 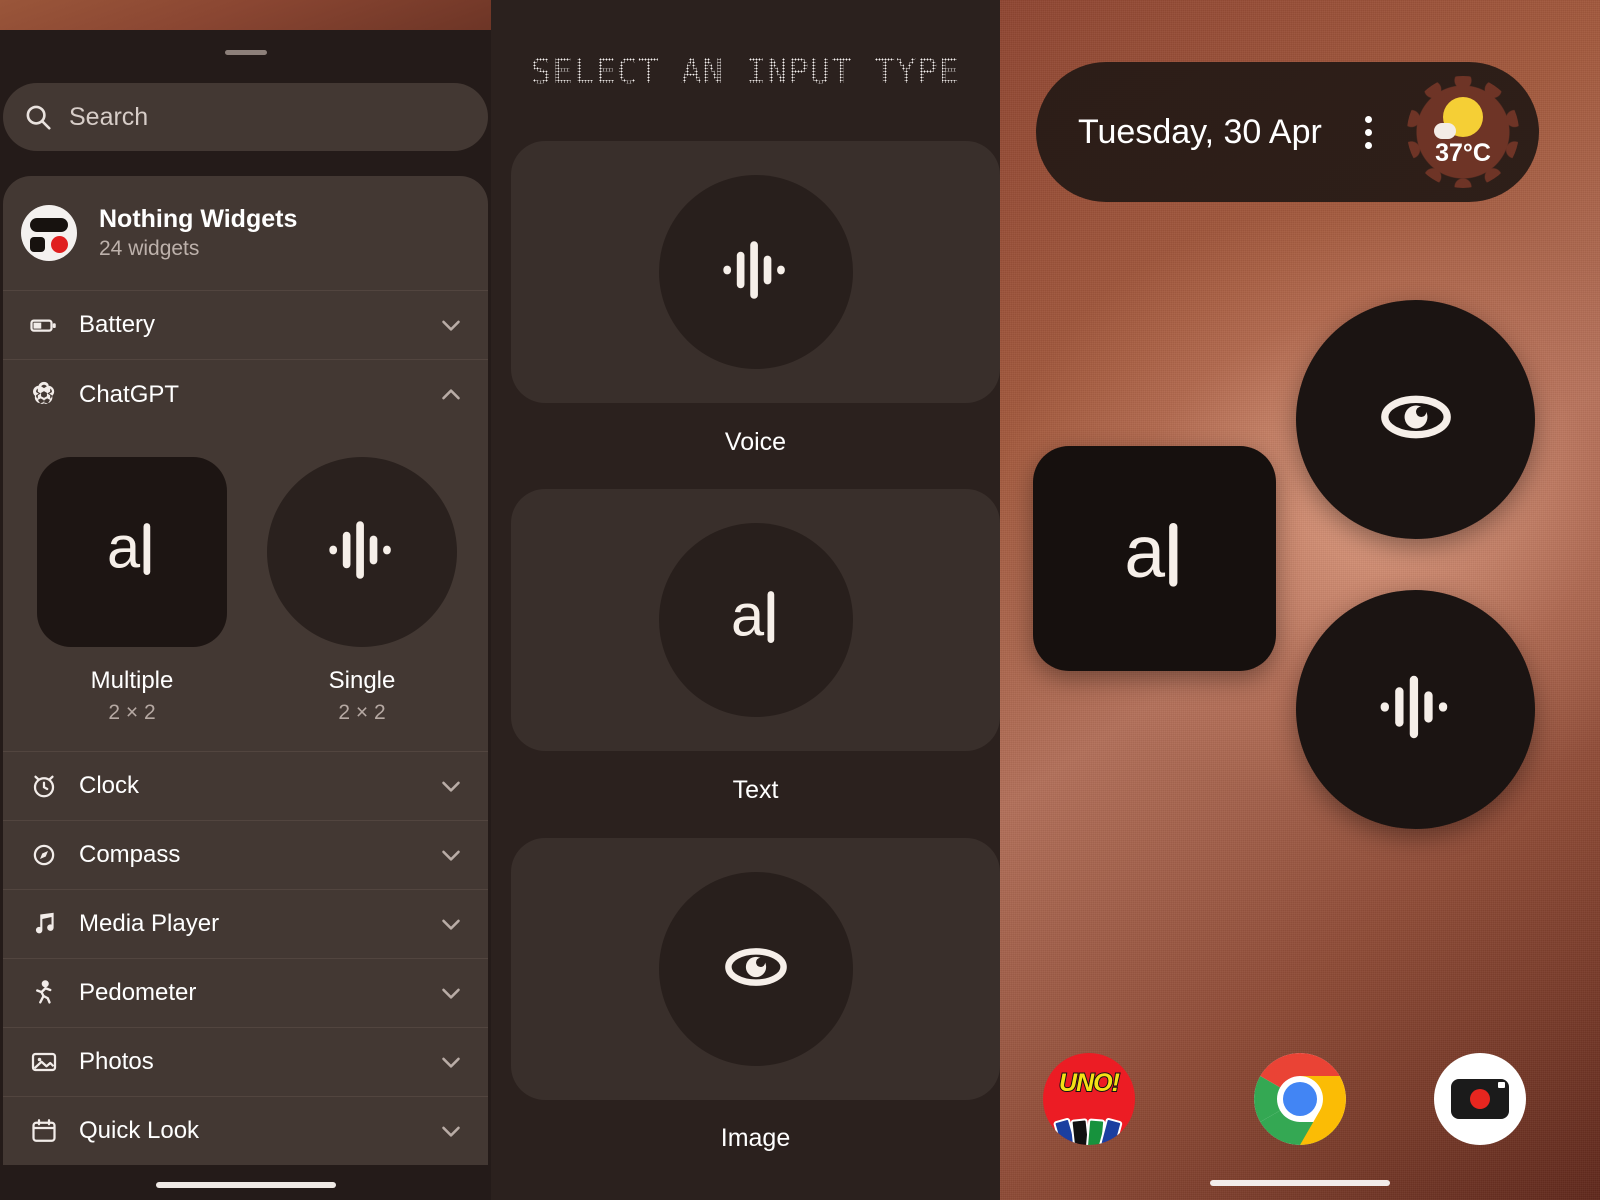 I want to click on input-option-voice, so click(x=755, y=272).